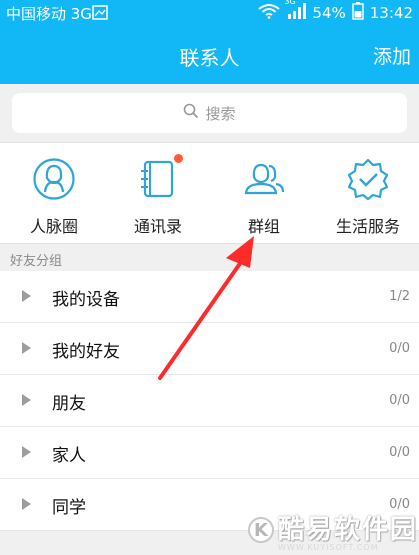 Image resolution: width=419 pixels, height=555 pixels. What do you see at coordinates (209, 13) in the screenshot?
I see `status-bar: 中国移动 3G 3G 54% 13:42` at bounding box center [209, 13].